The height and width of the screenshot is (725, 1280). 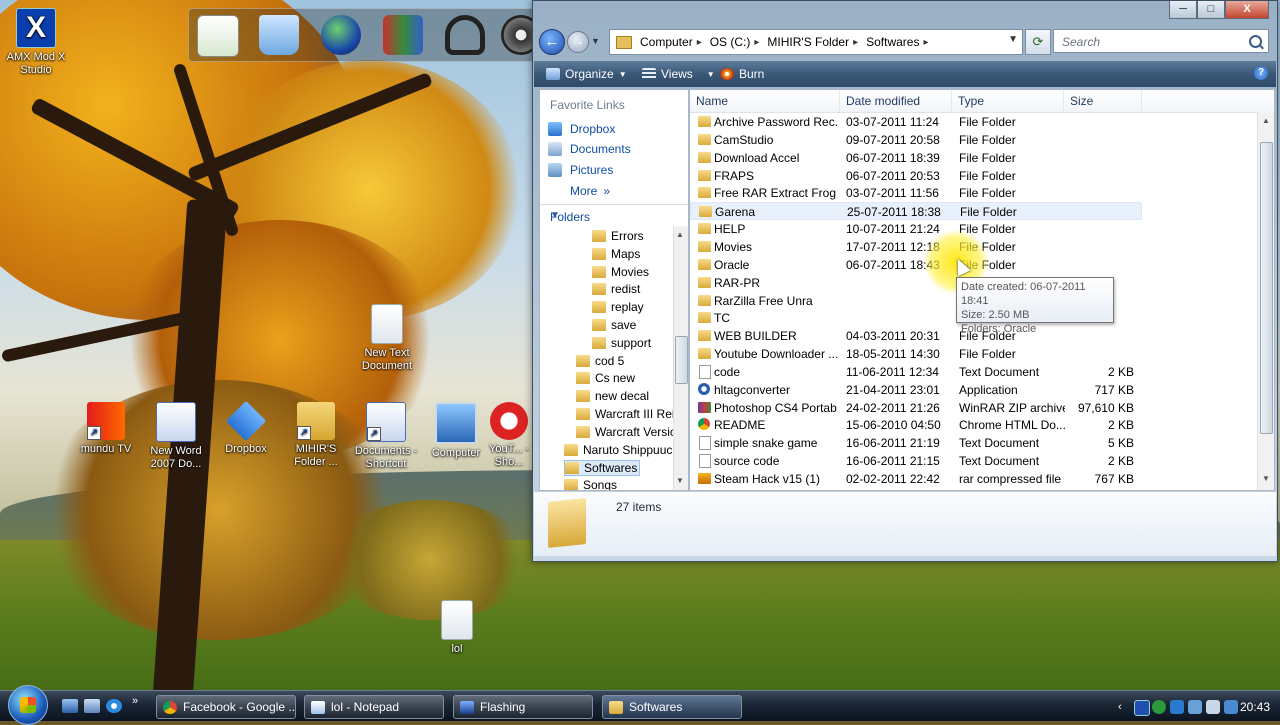 What do you see at coordinates (730, 42) in the screenshot?
I see `breadcrumb-os-c: OS (C:)` at bounding box center [730, 42].